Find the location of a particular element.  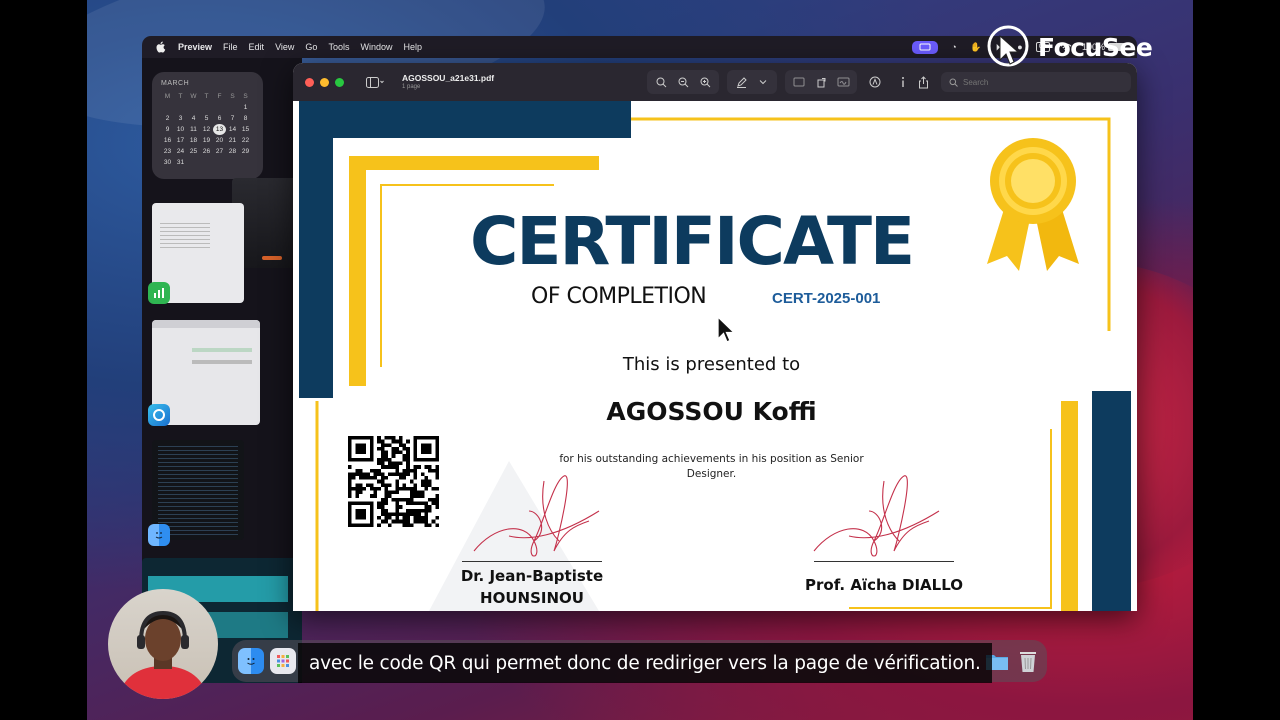

finder-icon is located at coordinates (159, 535).